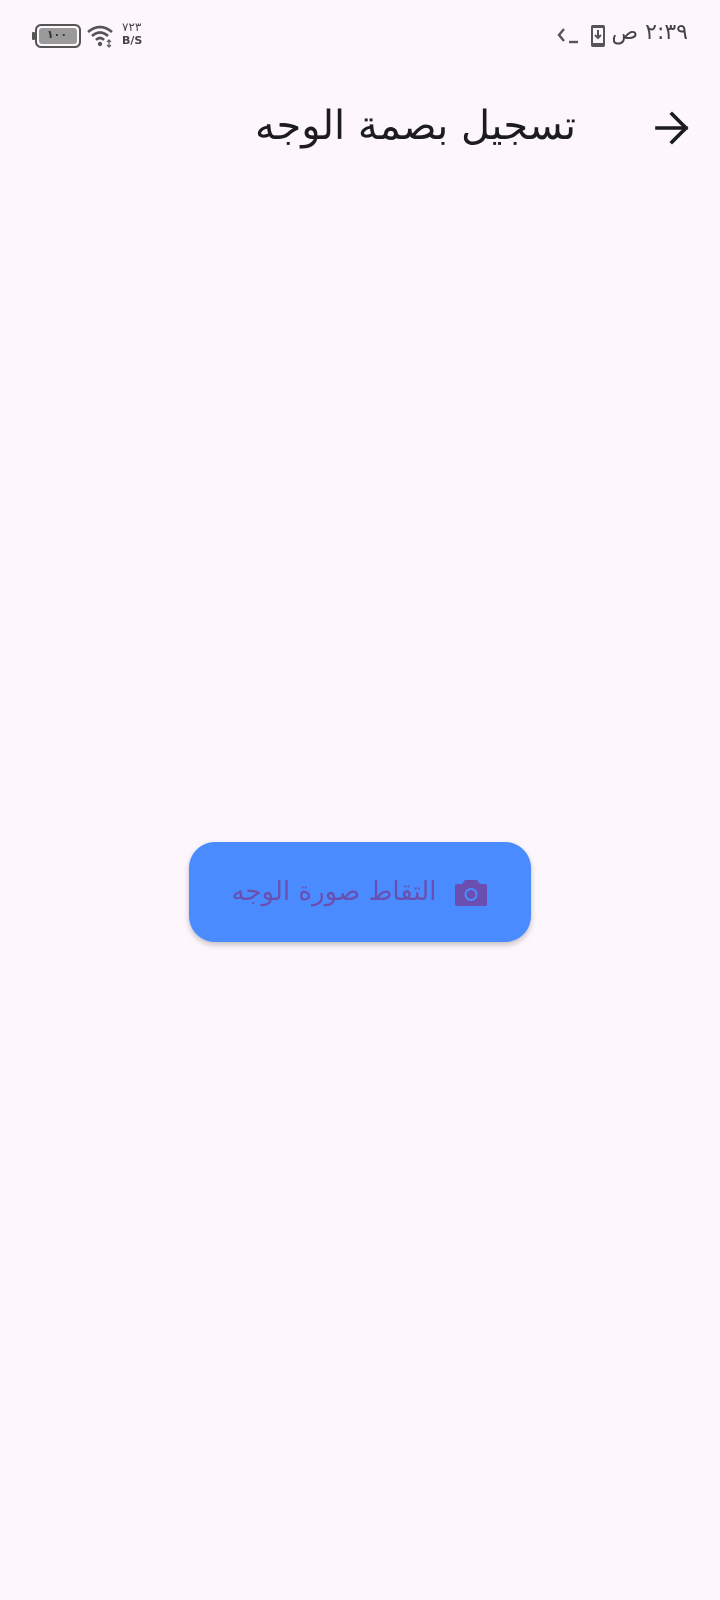  I want to click on network-speed-value: ٧٢٣, so click(132, 27).